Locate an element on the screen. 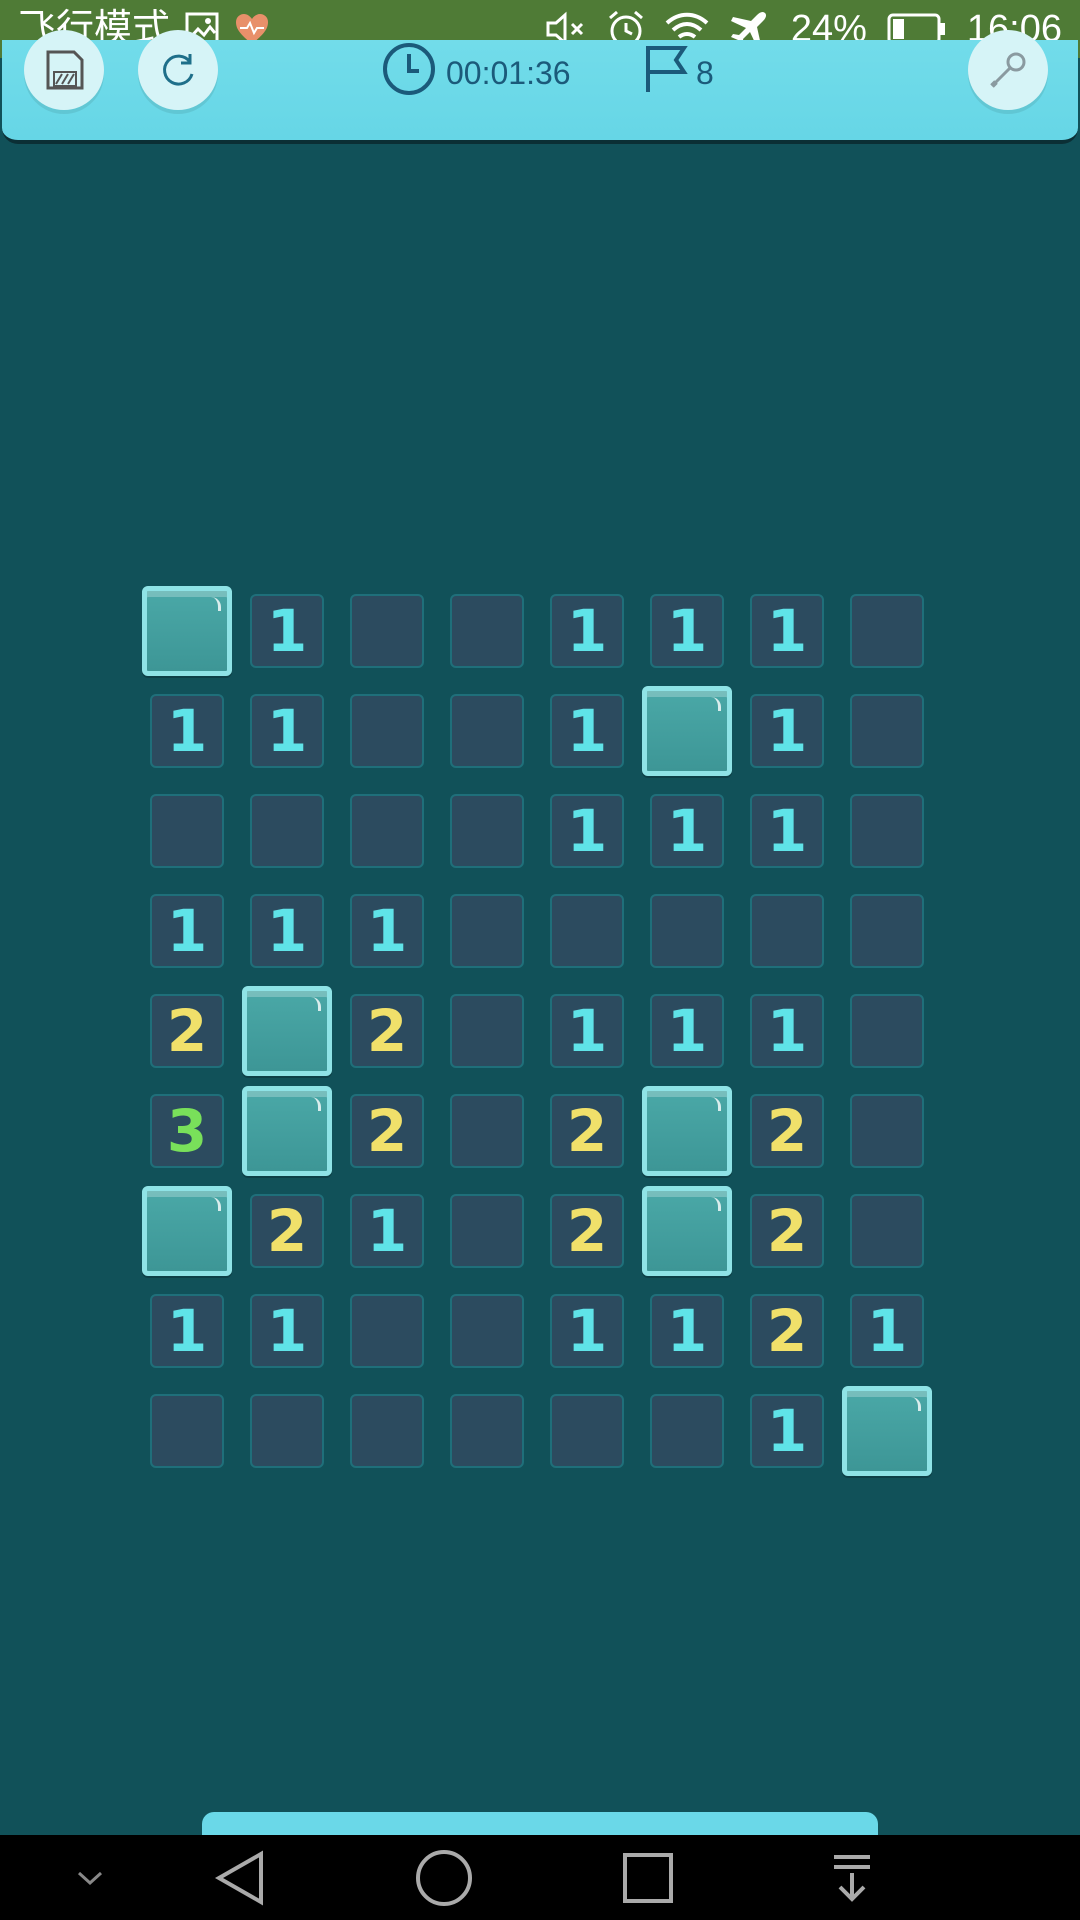  timer-value: 00:01:36 is located at coordinates (508, 72).